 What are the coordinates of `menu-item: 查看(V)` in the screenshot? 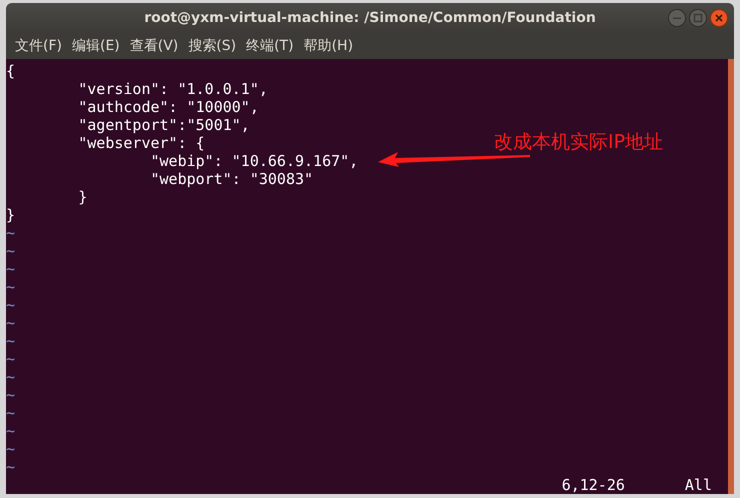 It's located at (154, 45).